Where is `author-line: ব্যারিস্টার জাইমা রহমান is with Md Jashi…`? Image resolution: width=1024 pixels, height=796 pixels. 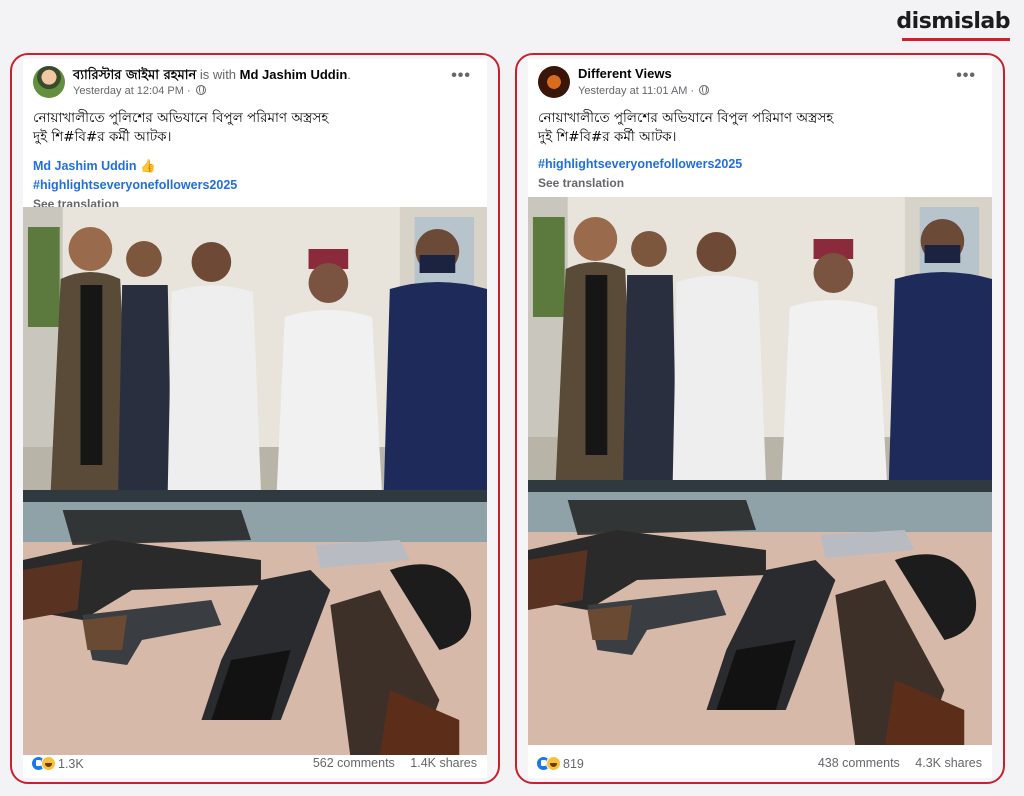 author-line: ব্যারিস্টার জাইমা রহমান is with Md Jashi… is located at coordinates (212, 76).